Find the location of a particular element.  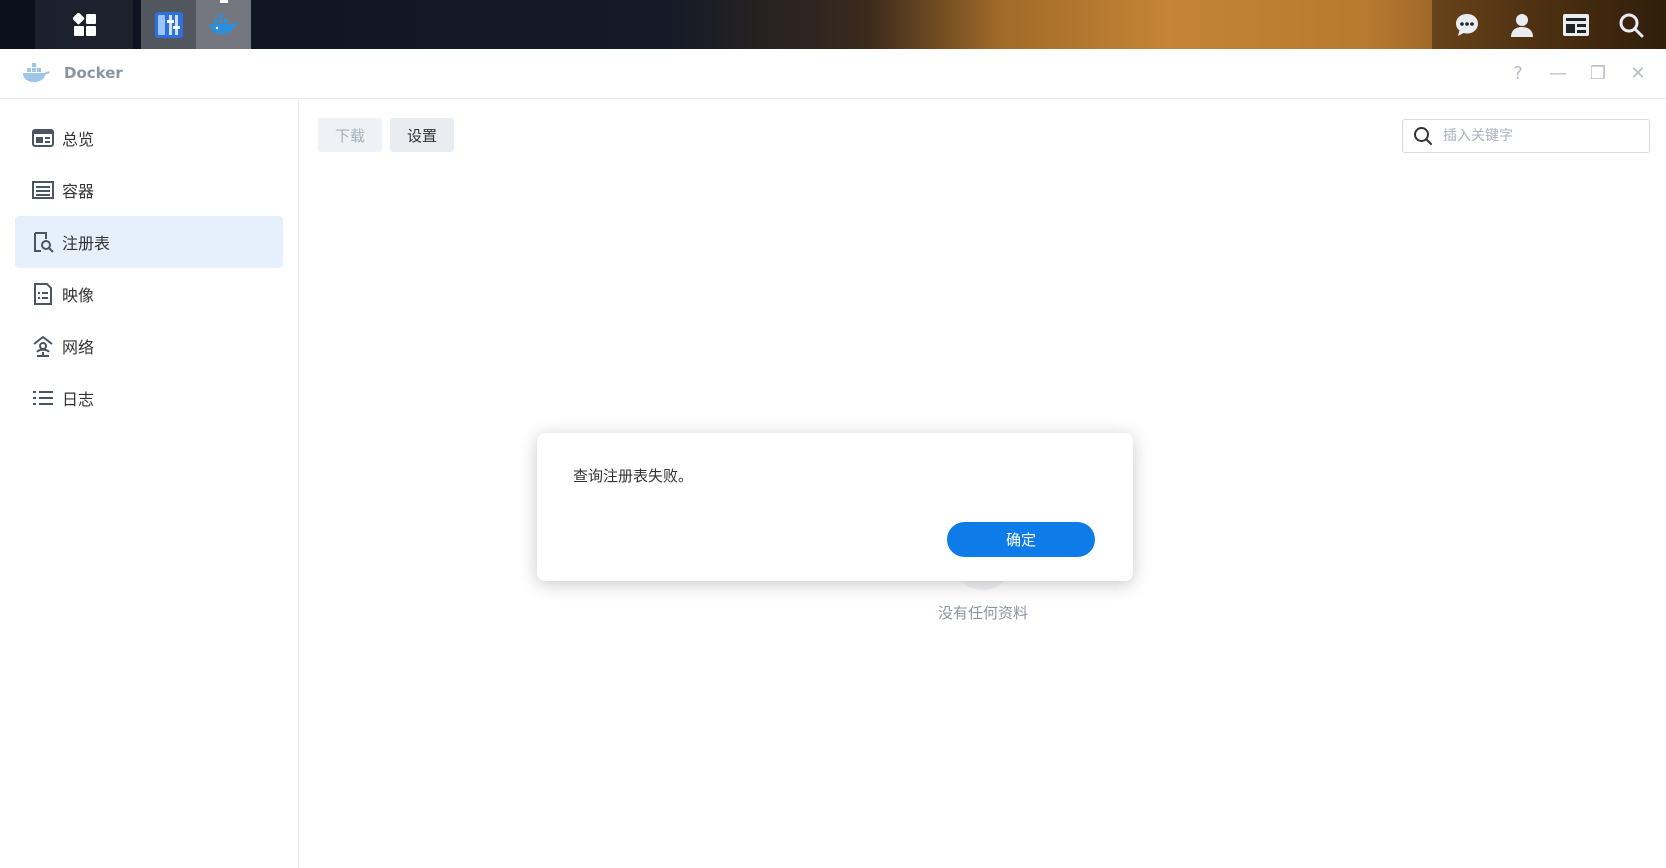

user-icon is located at coordinates (1522, 25).